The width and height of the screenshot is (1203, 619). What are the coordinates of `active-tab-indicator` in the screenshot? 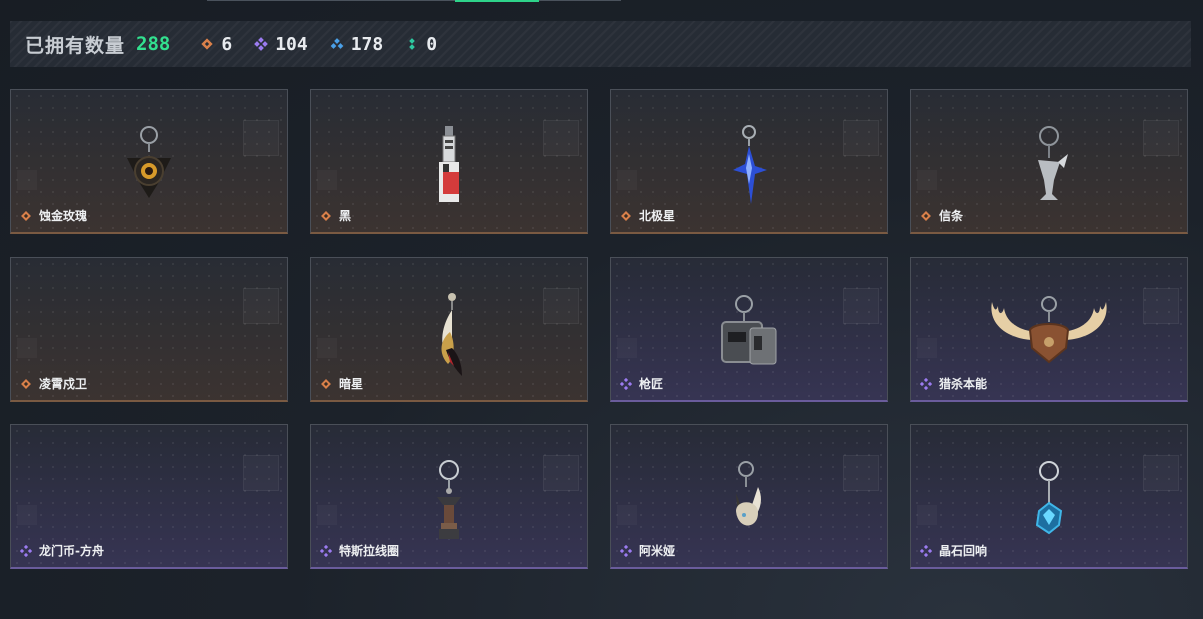 It's located at (497, 1).